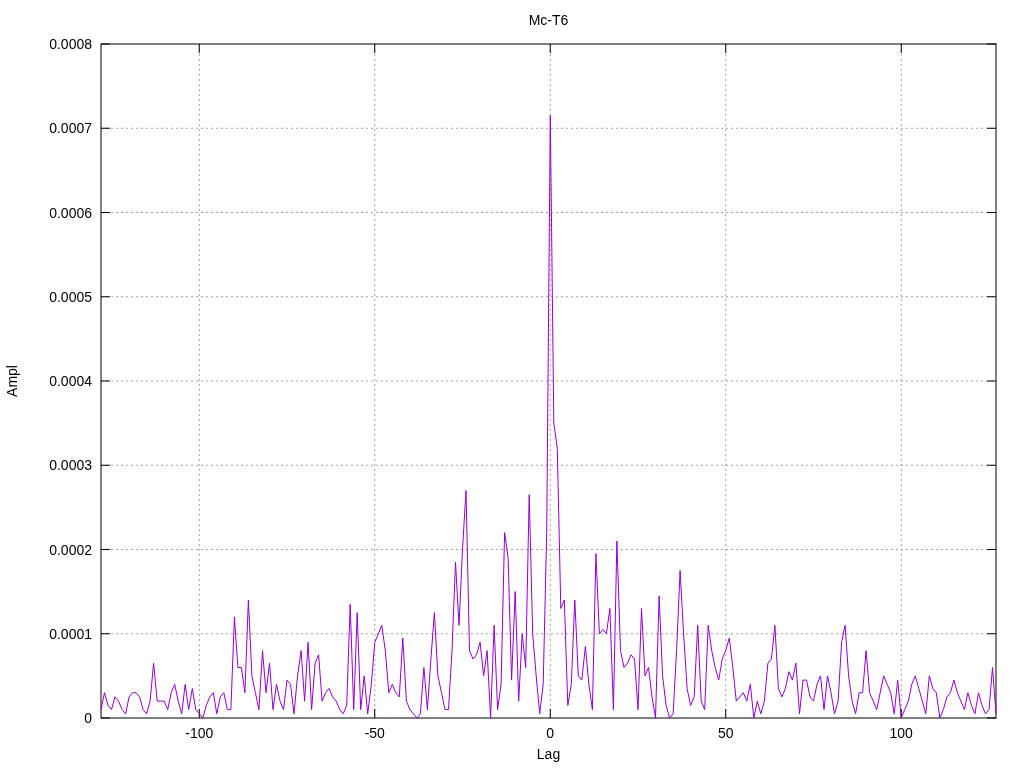 This screenshot has height=768, width=1024. What do you see at coordinates (70, 549) in the screenshot?
I see `tick-label: 0.0002` at bounding box center [70, 549].